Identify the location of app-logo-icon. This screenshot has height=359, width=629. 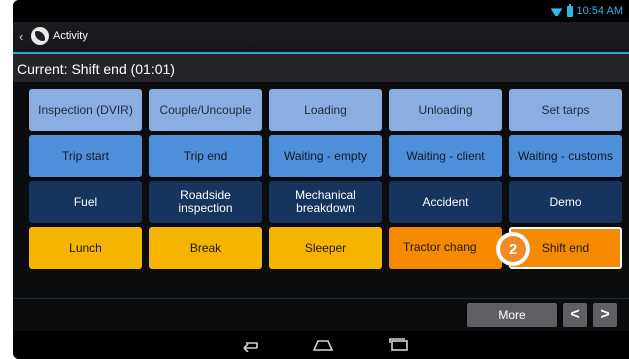
(40, 36).